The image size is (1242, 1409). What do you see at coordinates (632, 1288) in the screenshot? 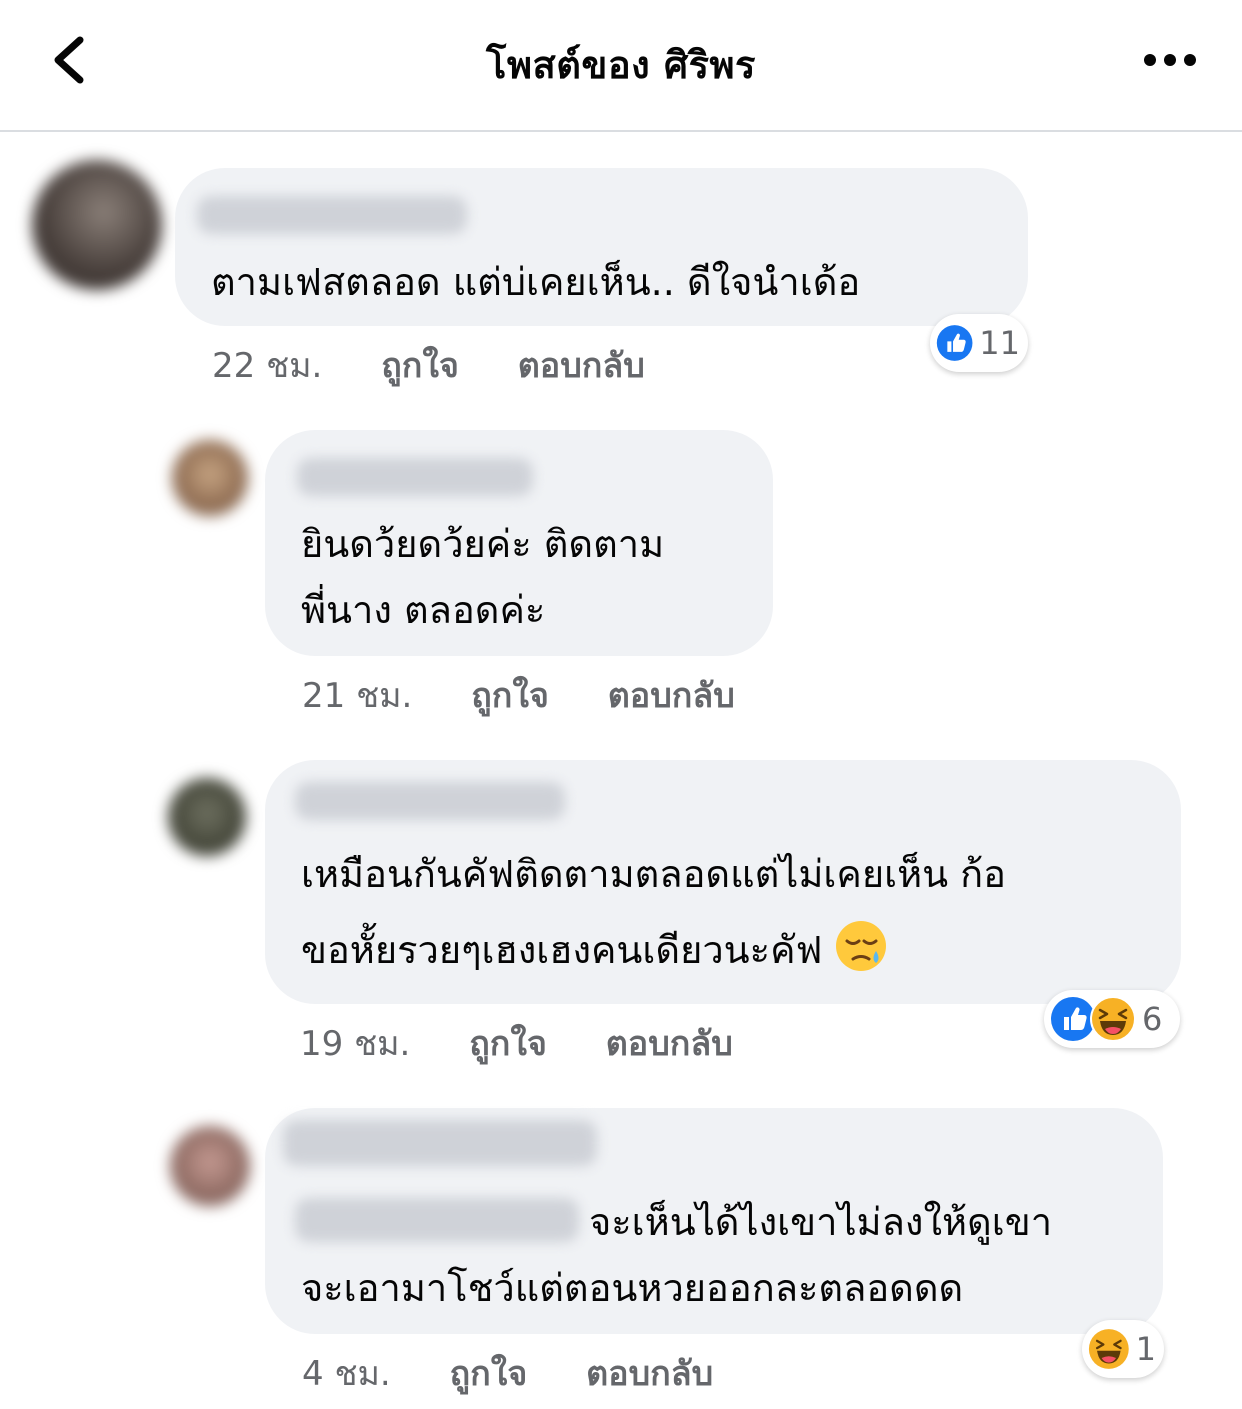
I see `comment-text: จะเอามาโชว์แต่ตอนหวยออกละตลอดดด` at bounding box center [632, 1288].